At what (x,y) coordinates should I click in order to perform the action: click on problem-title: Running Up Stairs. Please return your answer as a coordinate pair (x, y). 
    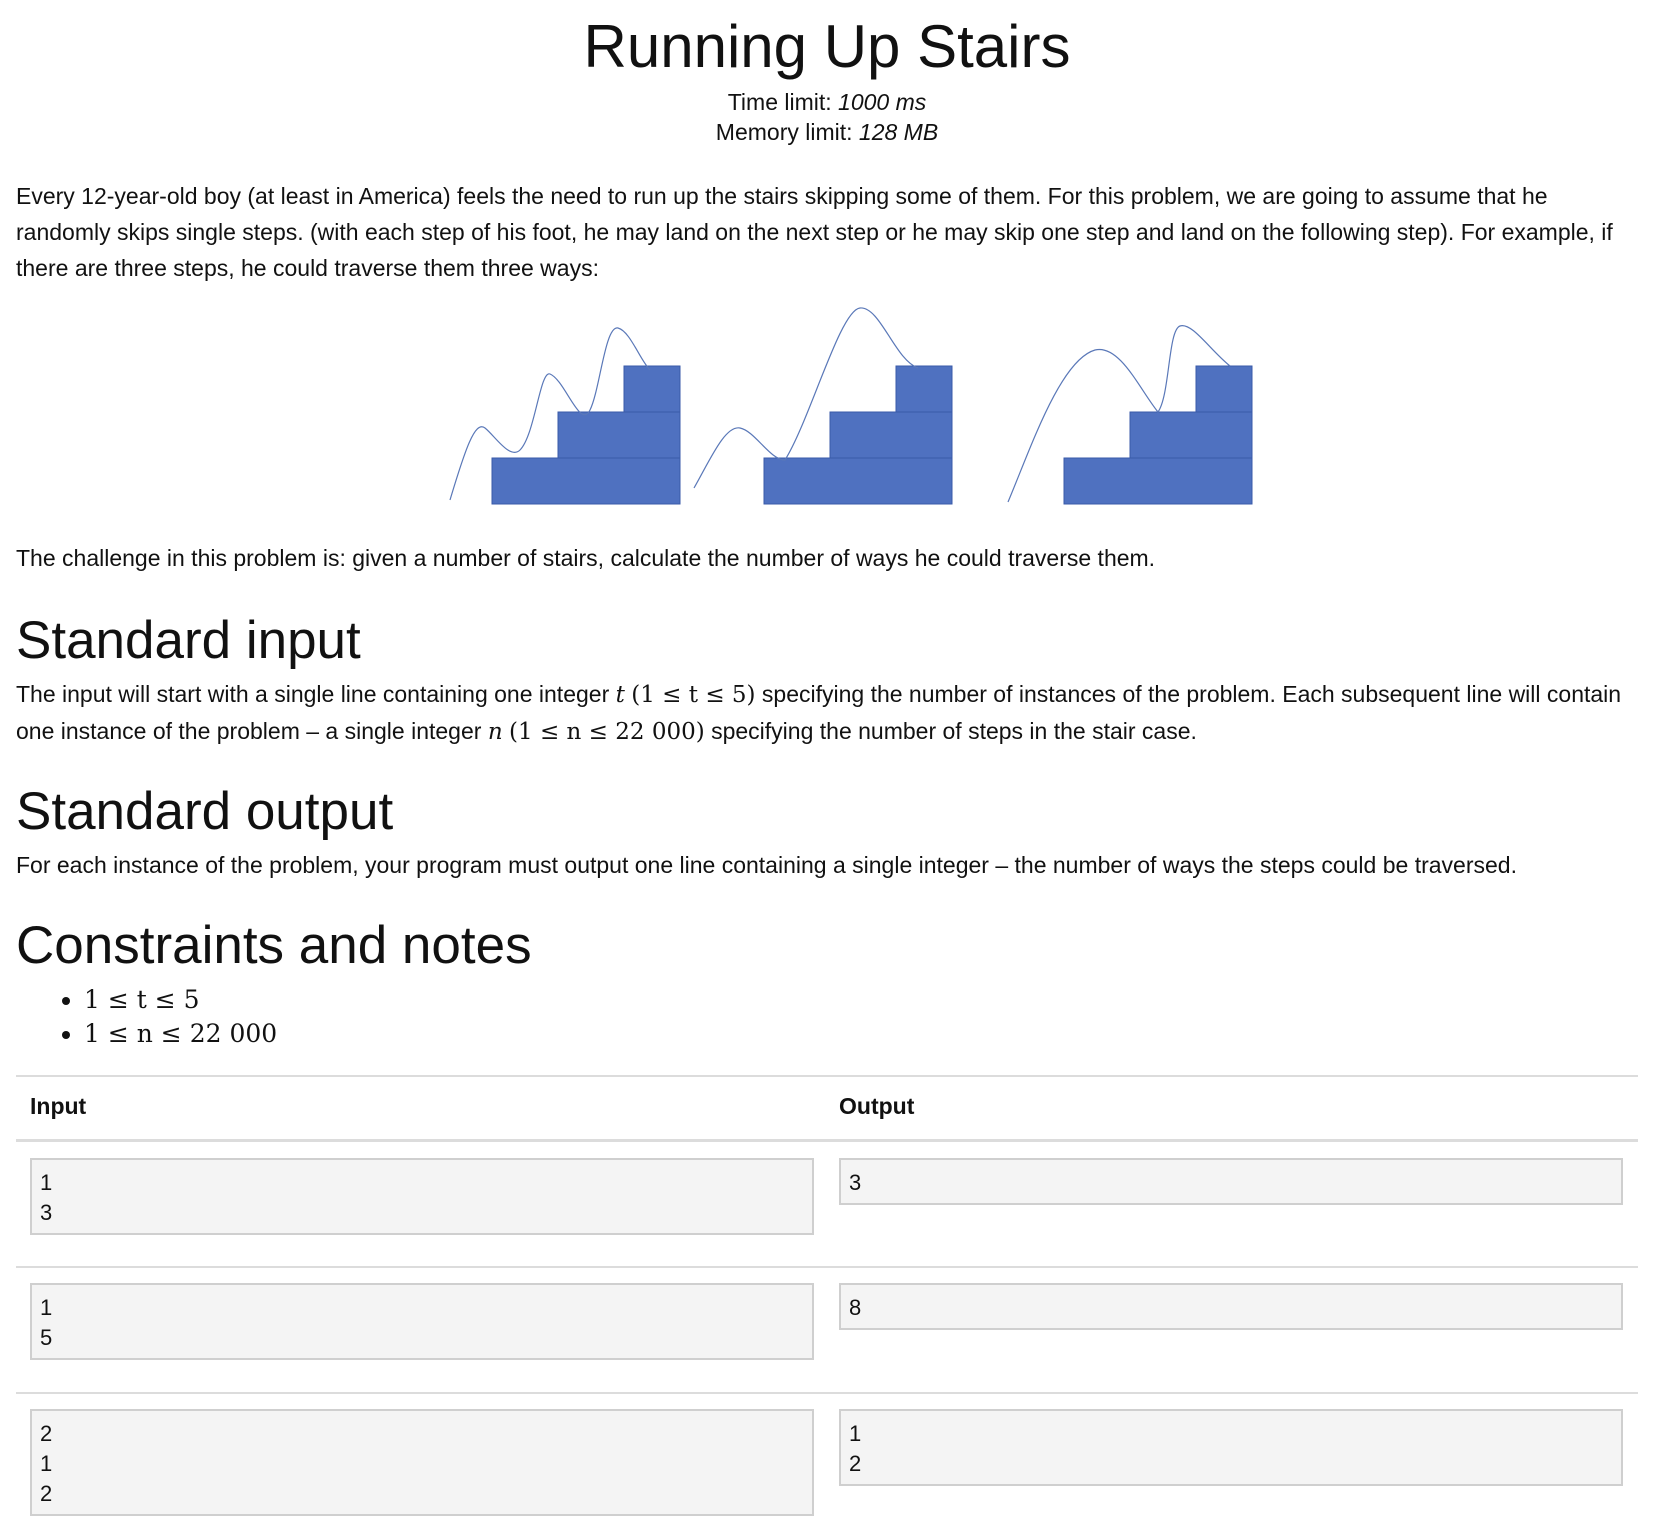
    Looking at the image, I should click on (827, 46).